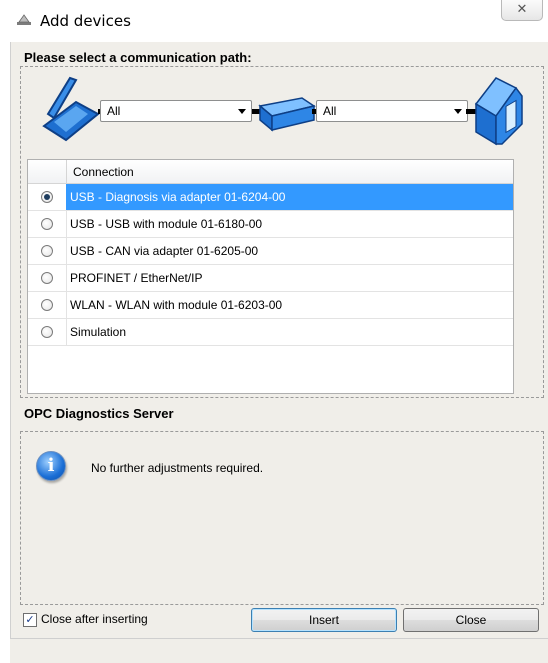 The height and width of the screenshot is (663, 548). I want to click on interface-combo: All, so click(176, 111).